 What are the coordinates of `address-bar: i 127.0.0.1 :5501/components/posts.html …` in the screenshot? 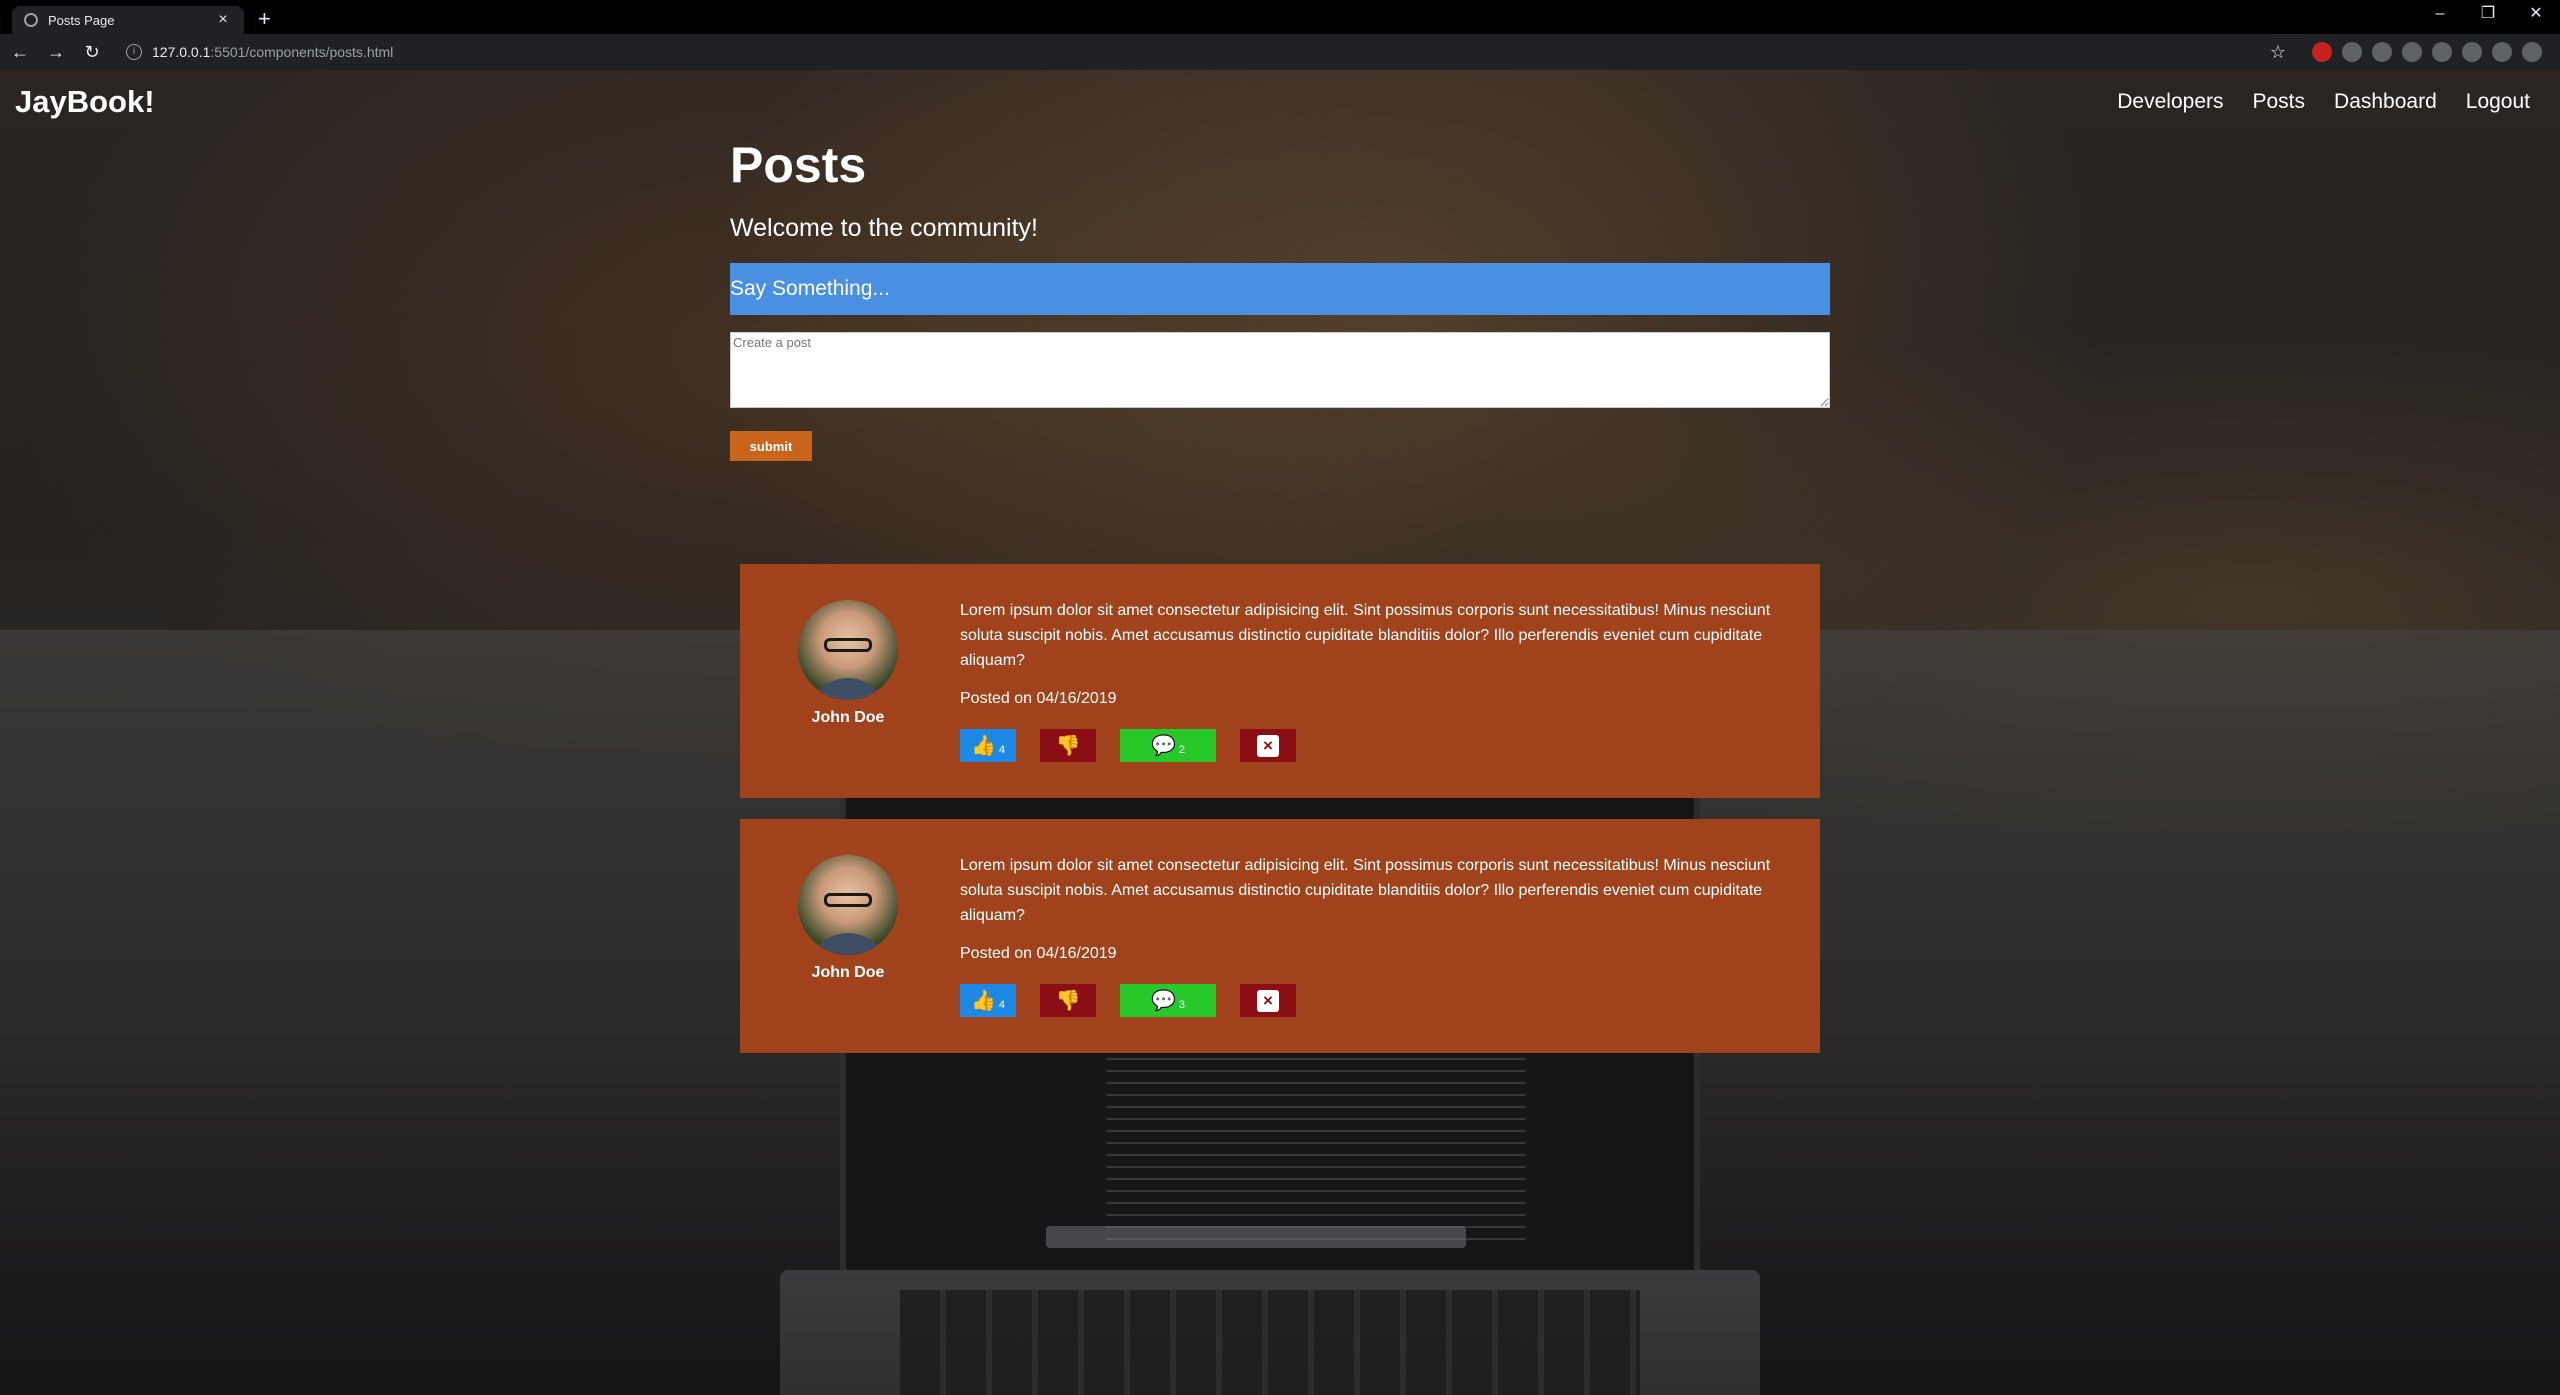 It's located at (1206, 52).